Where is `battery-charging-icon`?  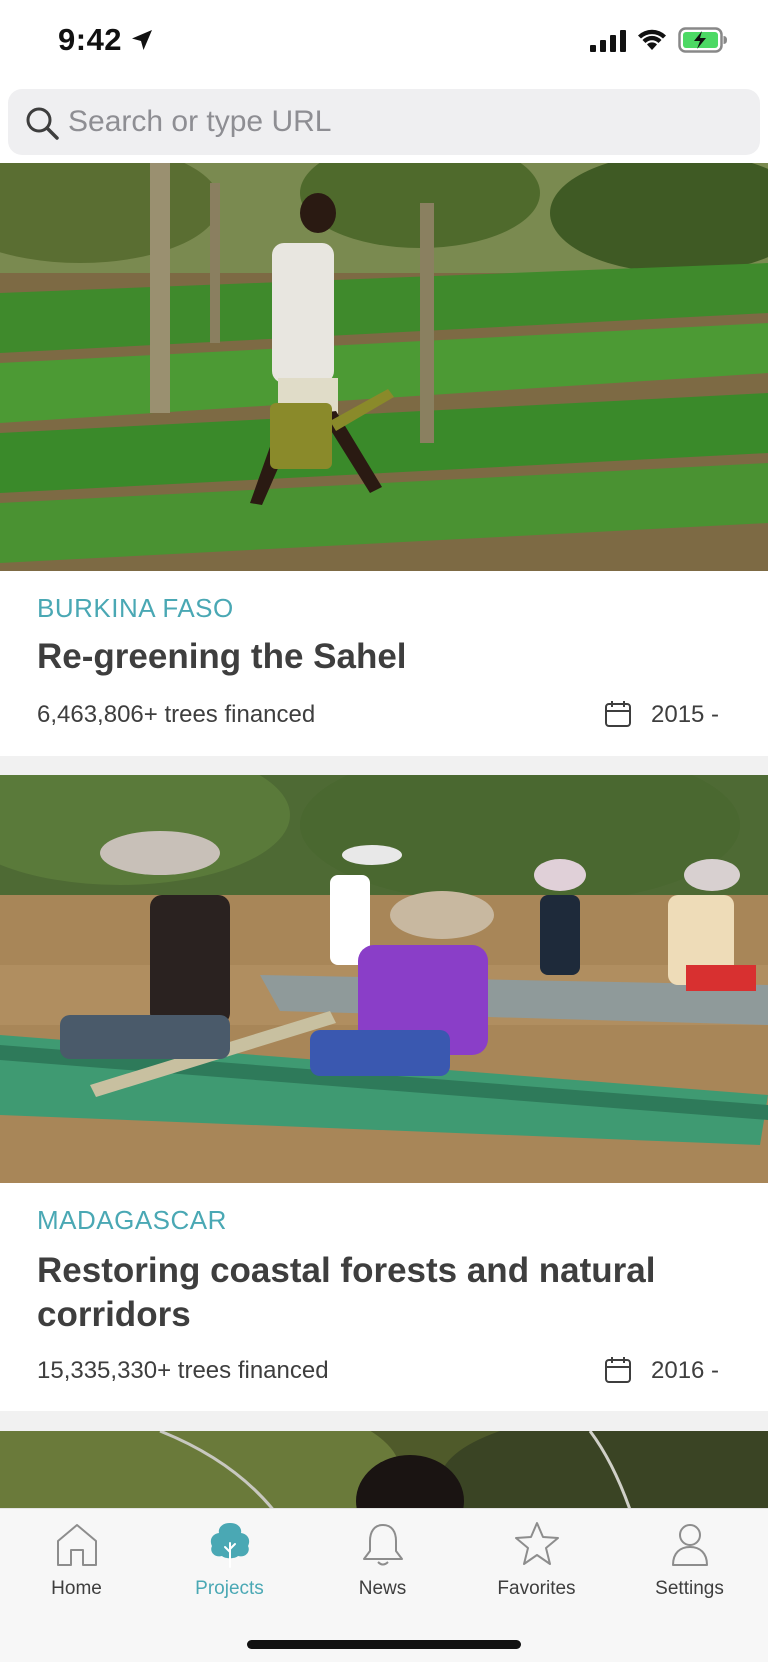 battery-charging-icon is located at coordinates (702, 40).